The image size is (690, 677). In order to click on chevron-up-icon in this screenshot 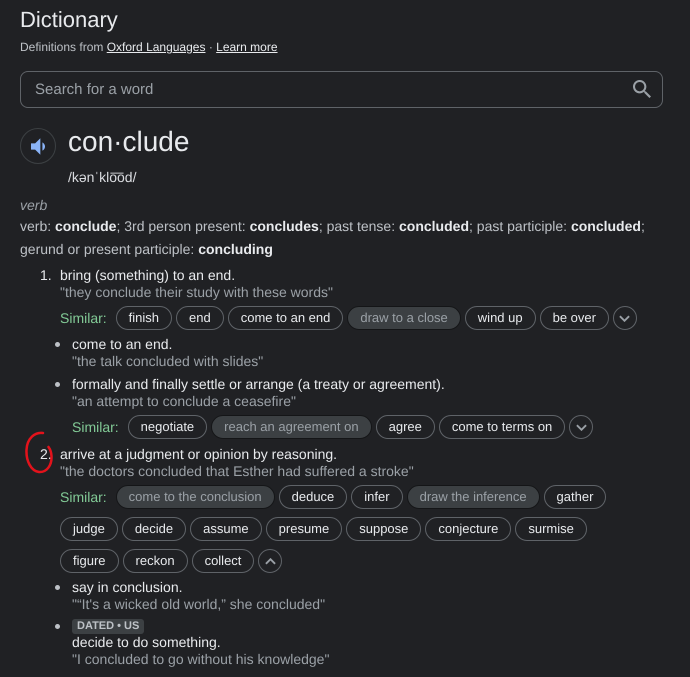, I will do `click(270, 561)`.